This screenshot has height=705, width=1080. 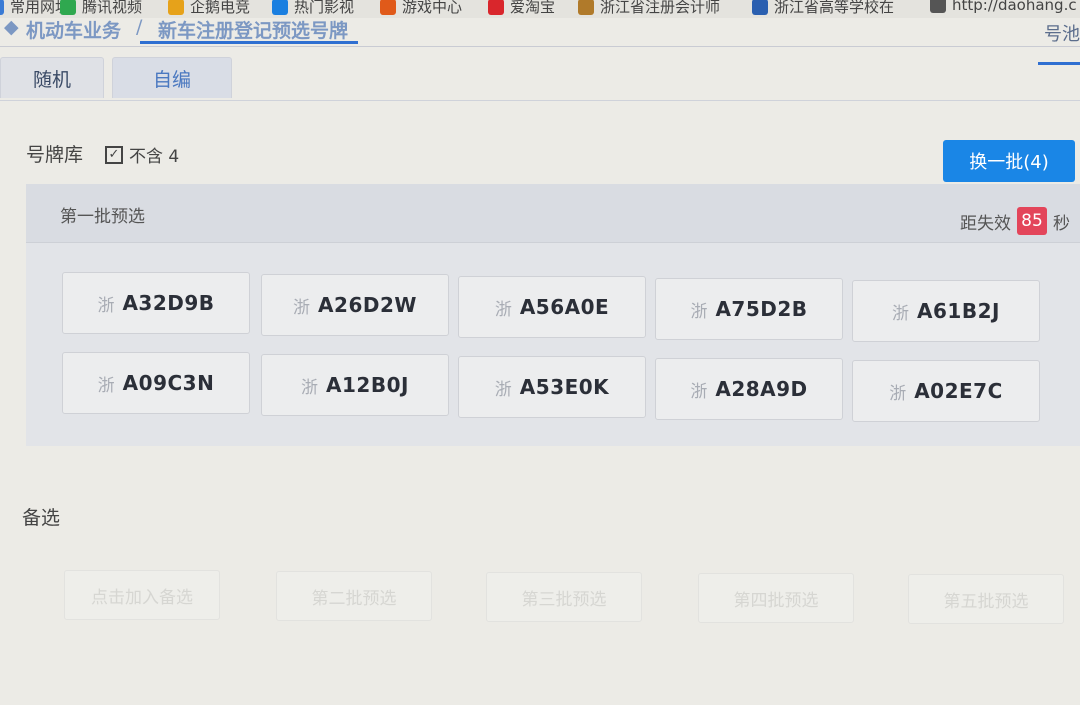 I want to click on plate-option: 浙 A02E7C, so click(x=946, y=391).